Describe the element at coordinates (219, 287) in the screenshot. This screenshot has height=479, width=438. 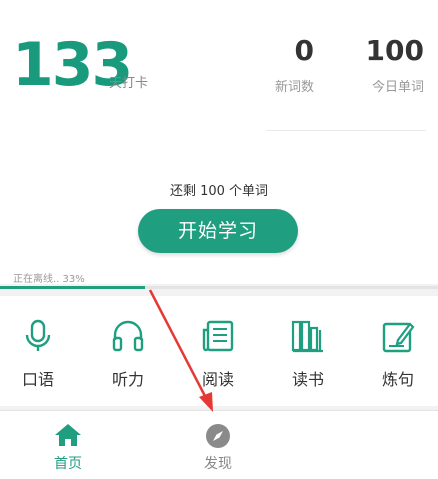
I see `offline-progress-bar` at that location.